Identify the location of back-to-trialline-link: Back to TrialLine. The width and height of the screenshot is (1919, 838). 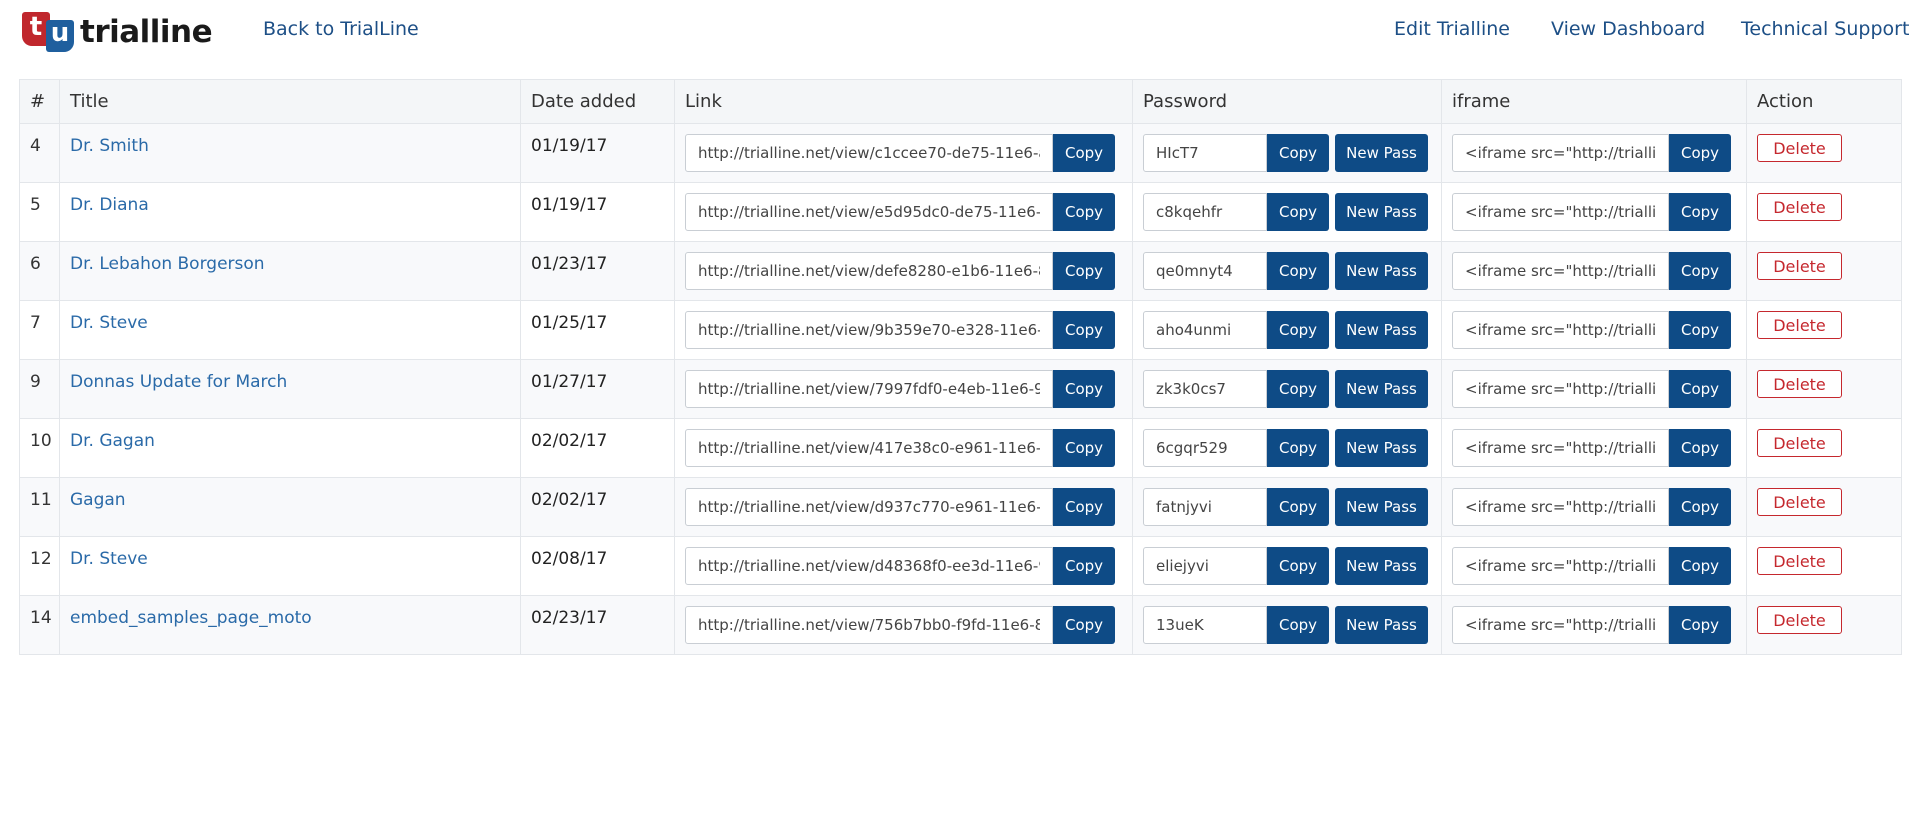
(341, 29).